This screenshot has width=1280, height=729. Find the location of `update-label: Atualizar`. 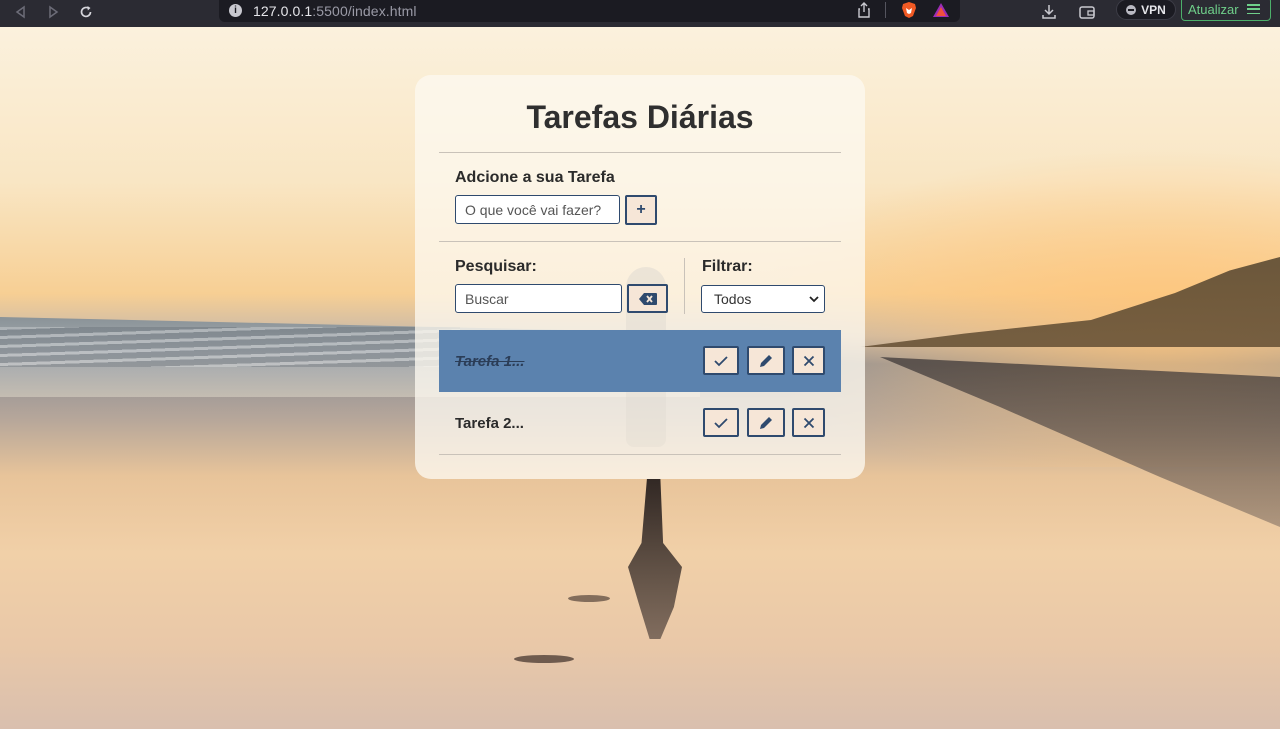

update-label: Atualizar is located at coordinates (1213, 9).